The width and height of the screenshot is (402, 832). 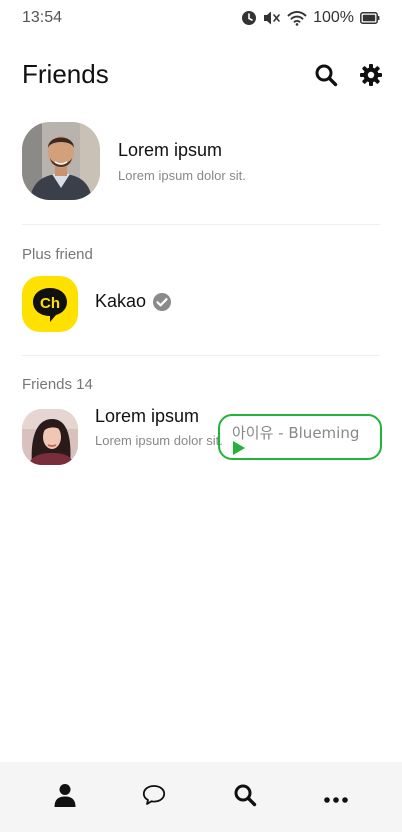 I want to click on profile-music-title: 아이유 - Blueming, so click(x=296, y=433).